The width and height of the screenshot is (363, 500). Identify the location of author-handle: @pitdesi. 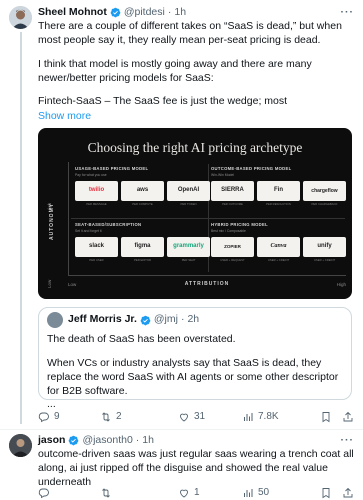
(144, 13).